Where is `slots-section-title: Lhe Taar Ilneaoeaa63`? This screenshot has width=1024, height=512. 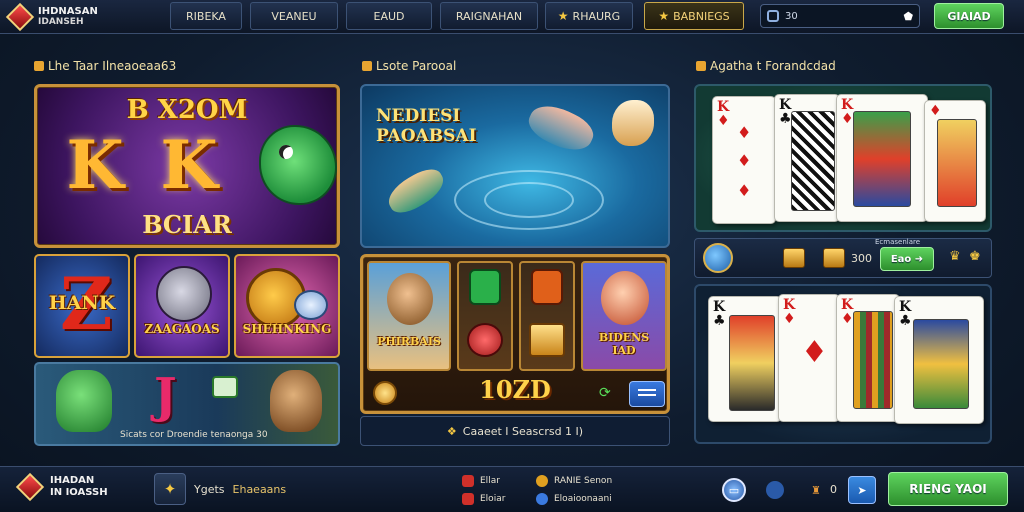
slots-section-title: Lhe Taar Ilneaoeaa63 is located at coordinates (105, 66).